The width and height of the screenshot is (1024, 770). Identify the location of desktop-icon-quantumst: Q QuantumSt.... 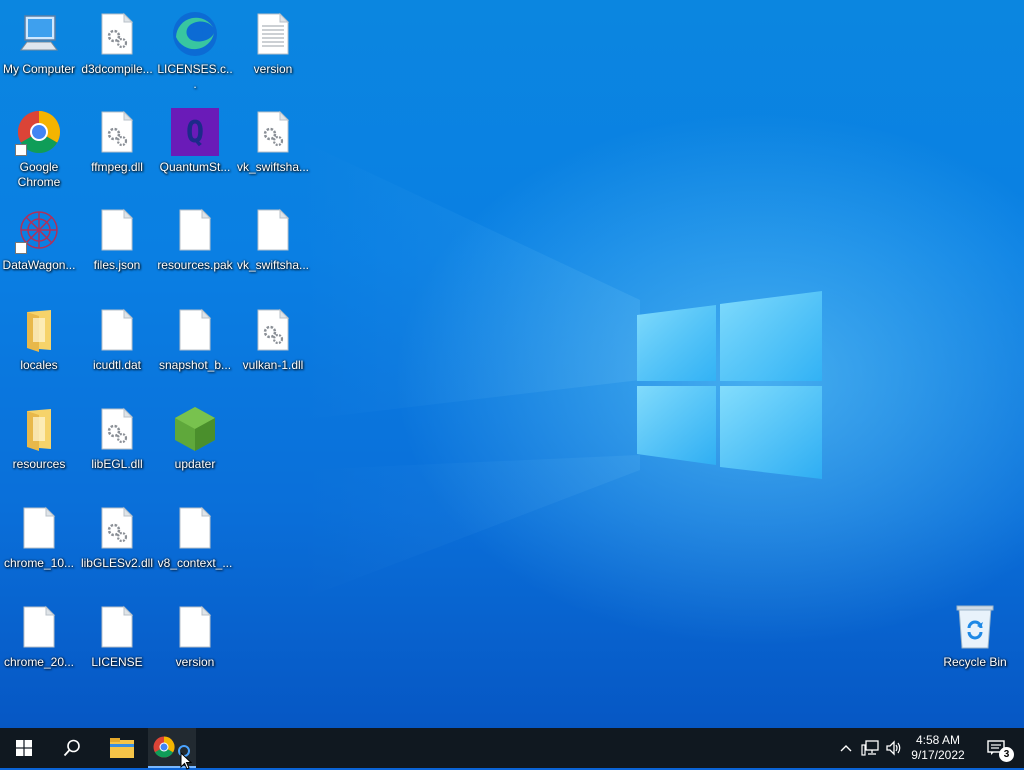
(195, 152).